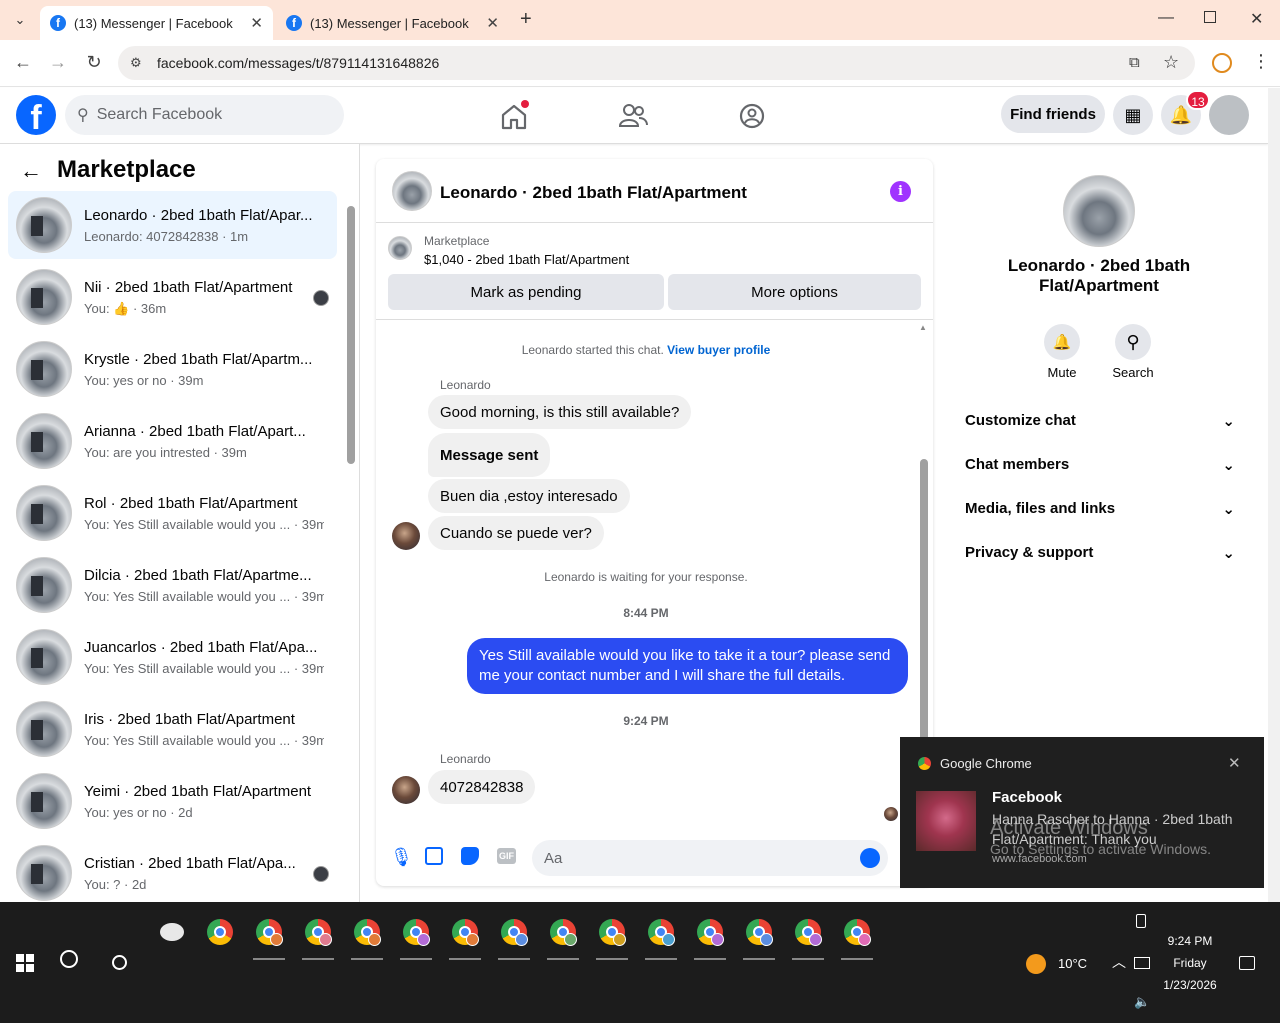 This screenshot has height=1023, width=1280. What do you see at coordinates (1133, 342) in the screenshot?
I see `search-chat-icon: ⚲` at bounding box center [1133, 342].